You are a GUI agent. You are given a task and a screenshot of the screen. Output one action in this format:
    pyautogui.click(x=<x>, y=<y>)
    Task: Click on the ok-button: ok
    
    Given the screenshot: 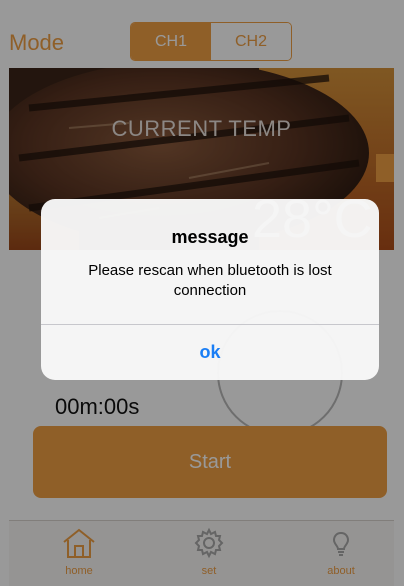 What is the action you would take?
    pyautogui.click(x=210, y=352)
    